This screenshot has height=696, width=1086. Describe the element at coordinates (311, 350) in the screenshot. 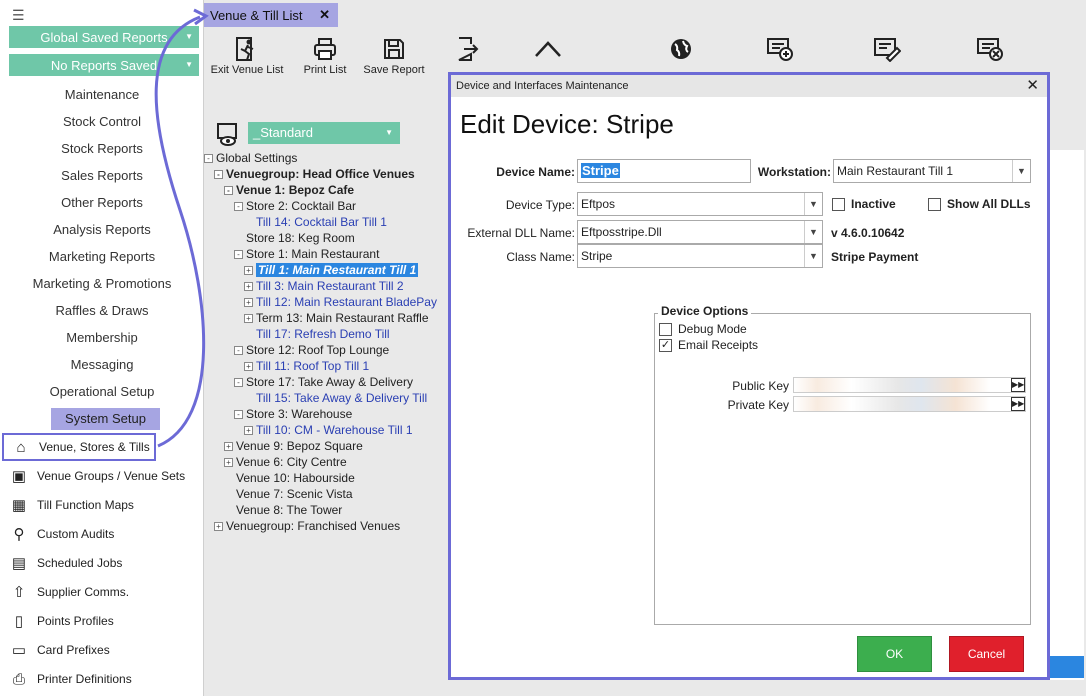

I see `tree-node: - Store 12: Roof Top Lounge` at that location.